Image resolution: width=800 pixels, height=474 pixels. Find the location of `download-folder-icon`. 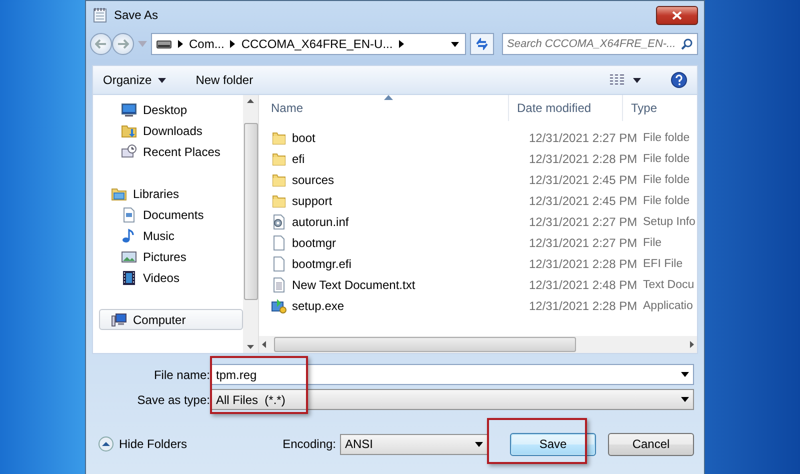

download-folder-icon is located at coordinates (129, 130).